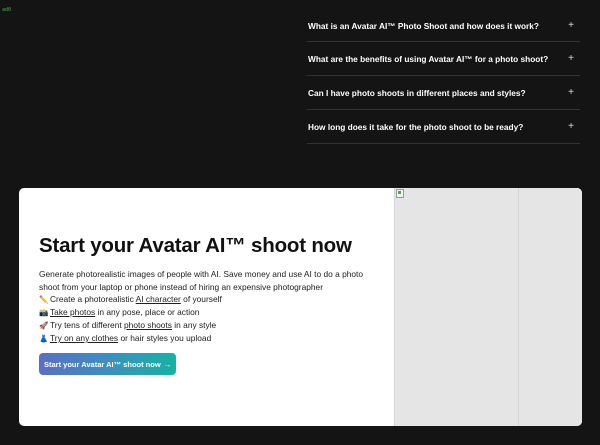 Image resolution: width=600 pixels, height=445 pixels. I want to click on corner-mark: ad0, so click(7, 10).